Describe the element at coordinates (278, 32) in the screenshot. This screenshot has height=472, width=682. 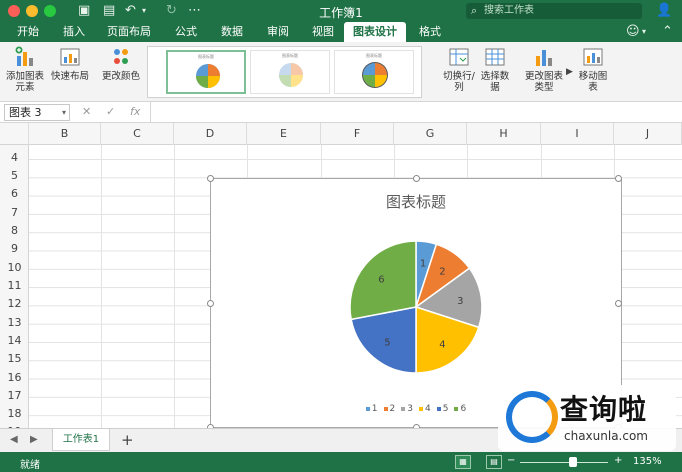
I see `tab-review: 审阅` at that location.